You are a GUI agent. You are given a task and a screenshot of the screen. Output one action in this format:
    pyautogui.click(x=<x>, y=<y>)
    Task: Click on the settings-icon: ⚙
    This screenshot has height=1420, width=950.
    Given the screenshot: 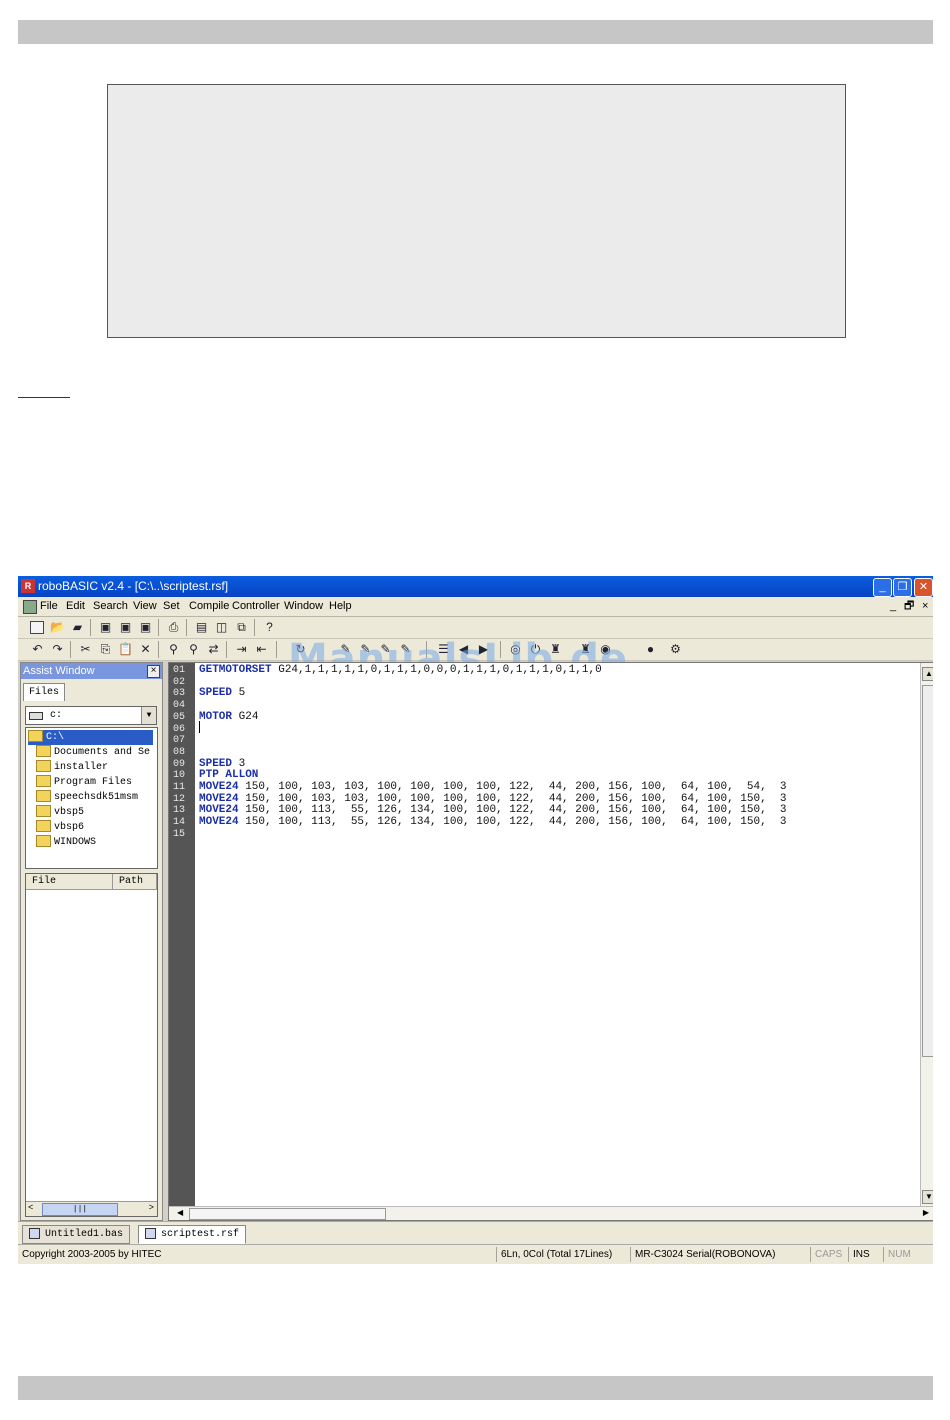 What is the action you would take?
    pyautogui.click(x=675, y=649)
    